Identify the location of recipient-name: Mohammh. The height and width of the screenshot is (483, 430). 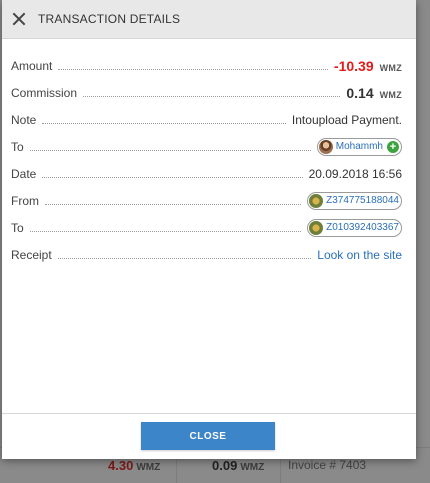
(359, 146).